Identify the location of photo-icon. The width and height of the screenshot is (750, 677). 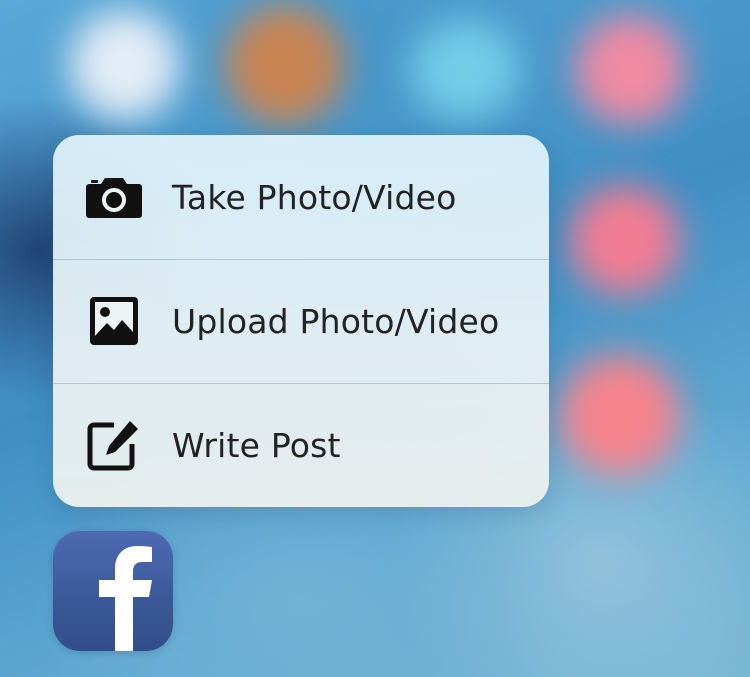
(114, 321).